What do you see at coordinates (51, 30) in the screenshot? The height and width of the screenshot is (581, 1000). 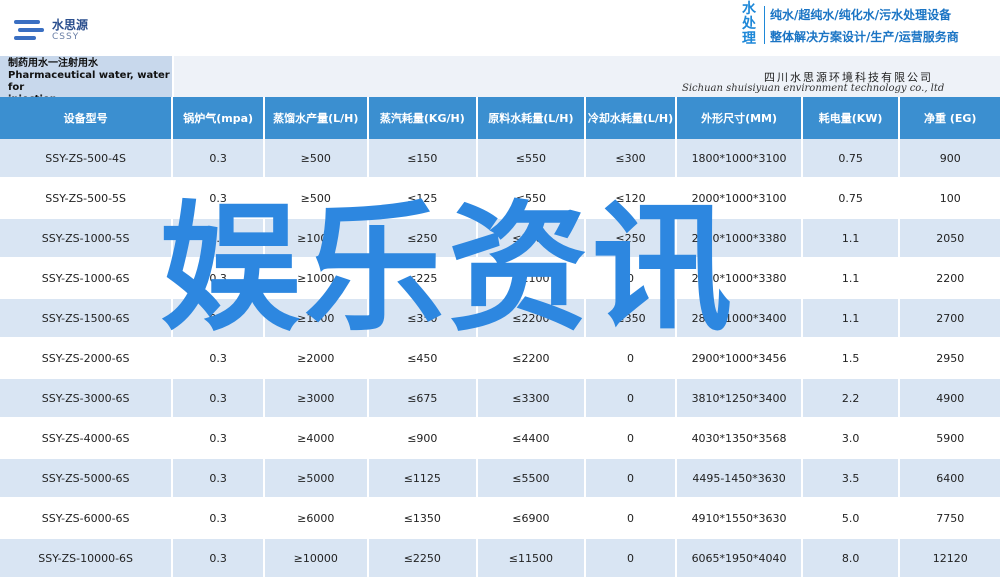 I see `company-logo: 水思源 CSSY` at bounding box center [51, 30].